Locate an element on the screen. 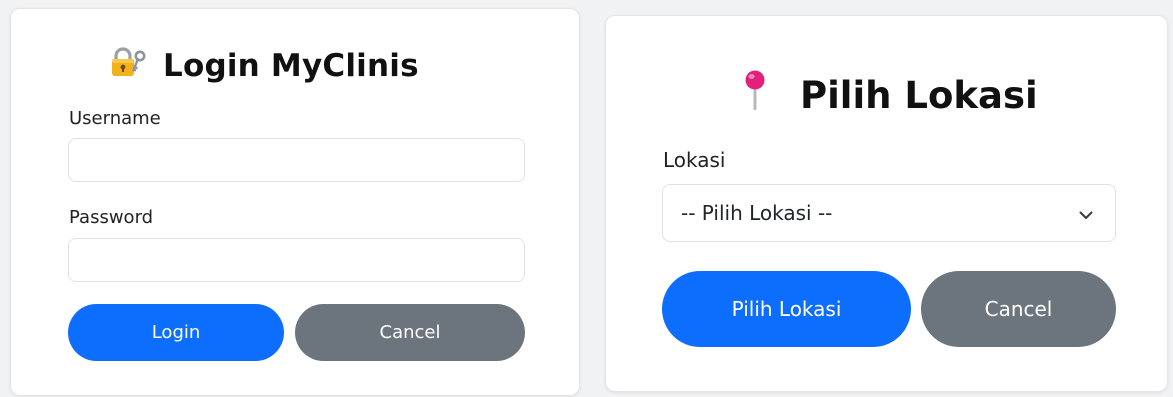  pilih-lokasi-button: Pilih Lokasi is located at coordinates (786, 309).